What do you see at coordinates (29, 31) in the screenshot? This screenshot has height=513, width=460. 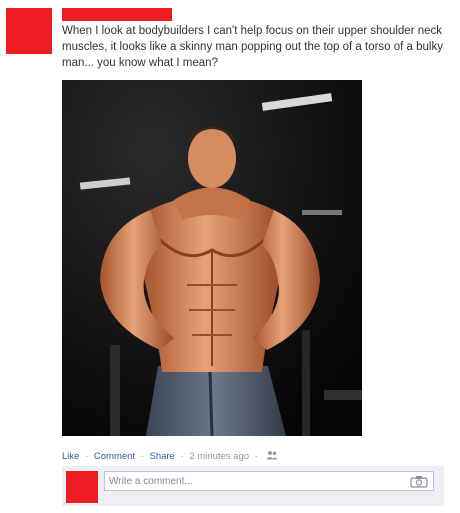 I see `poster-avatar-redacted` at bounding box center [29, 31].